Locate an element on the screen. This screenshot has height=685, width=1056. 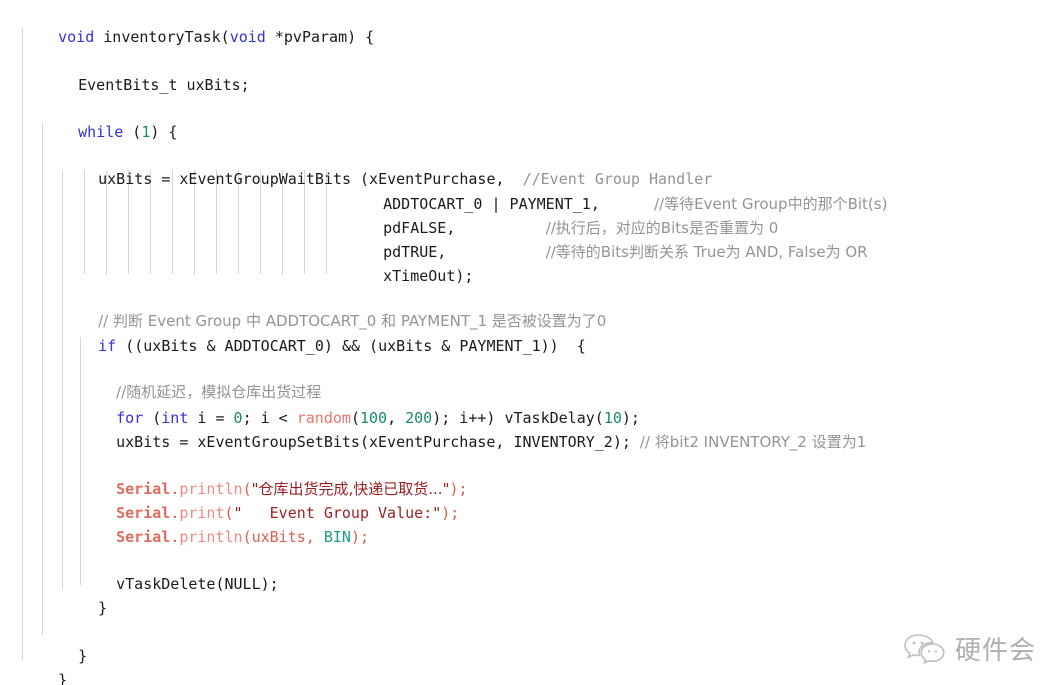
object-serial: Serial is located at coordinates (143, 537).